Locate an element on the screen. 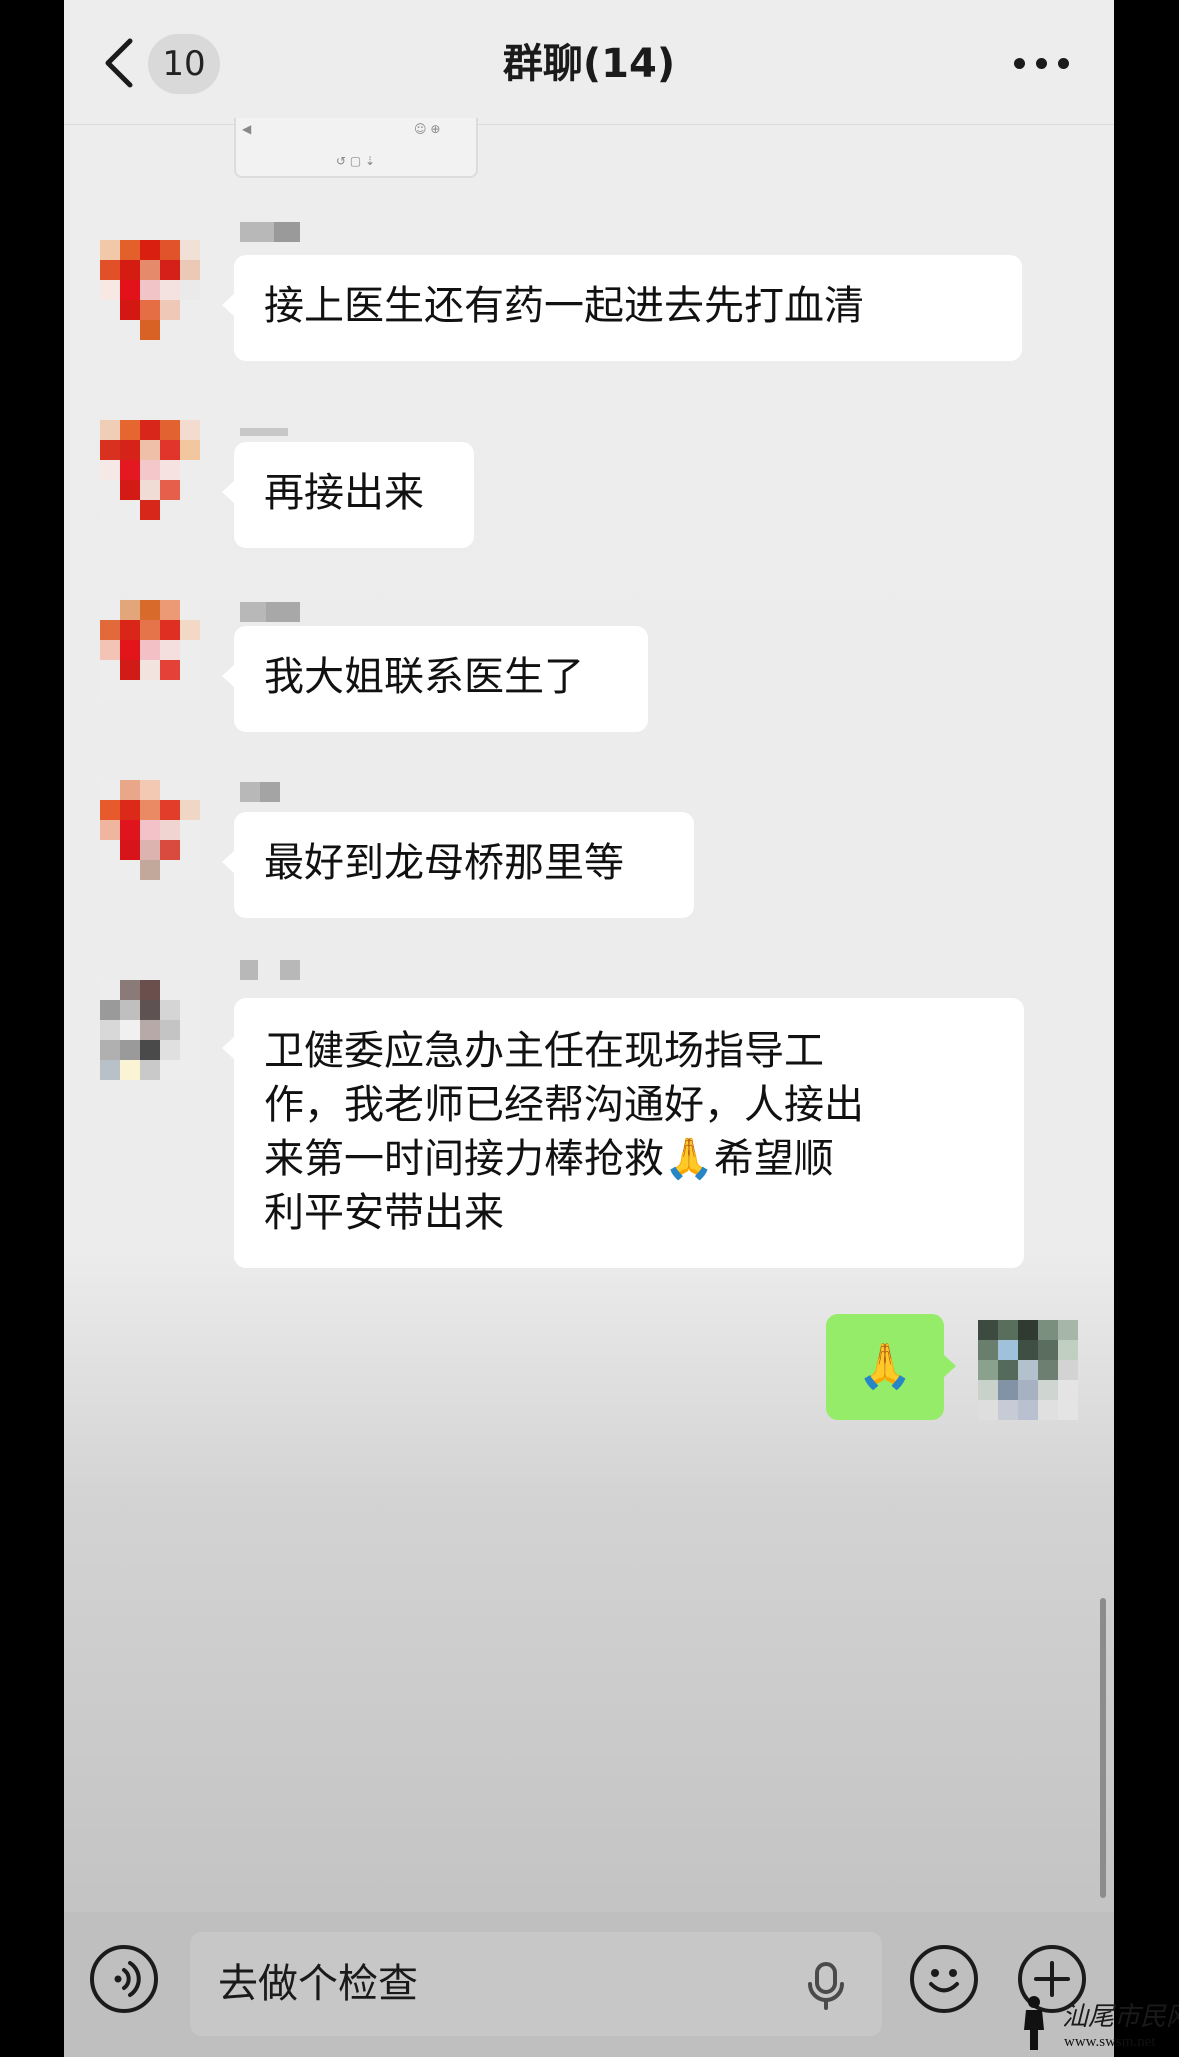 This screenshot has width=1179, height=2057. message-row: 接上医生还有药一起进去先打血清 is located at coordinates (589, 290).